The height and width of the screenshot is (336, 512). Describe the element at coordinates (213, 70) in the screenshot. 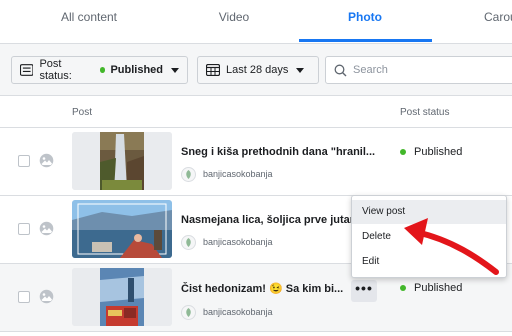

I see `calendar-icon` at that location.